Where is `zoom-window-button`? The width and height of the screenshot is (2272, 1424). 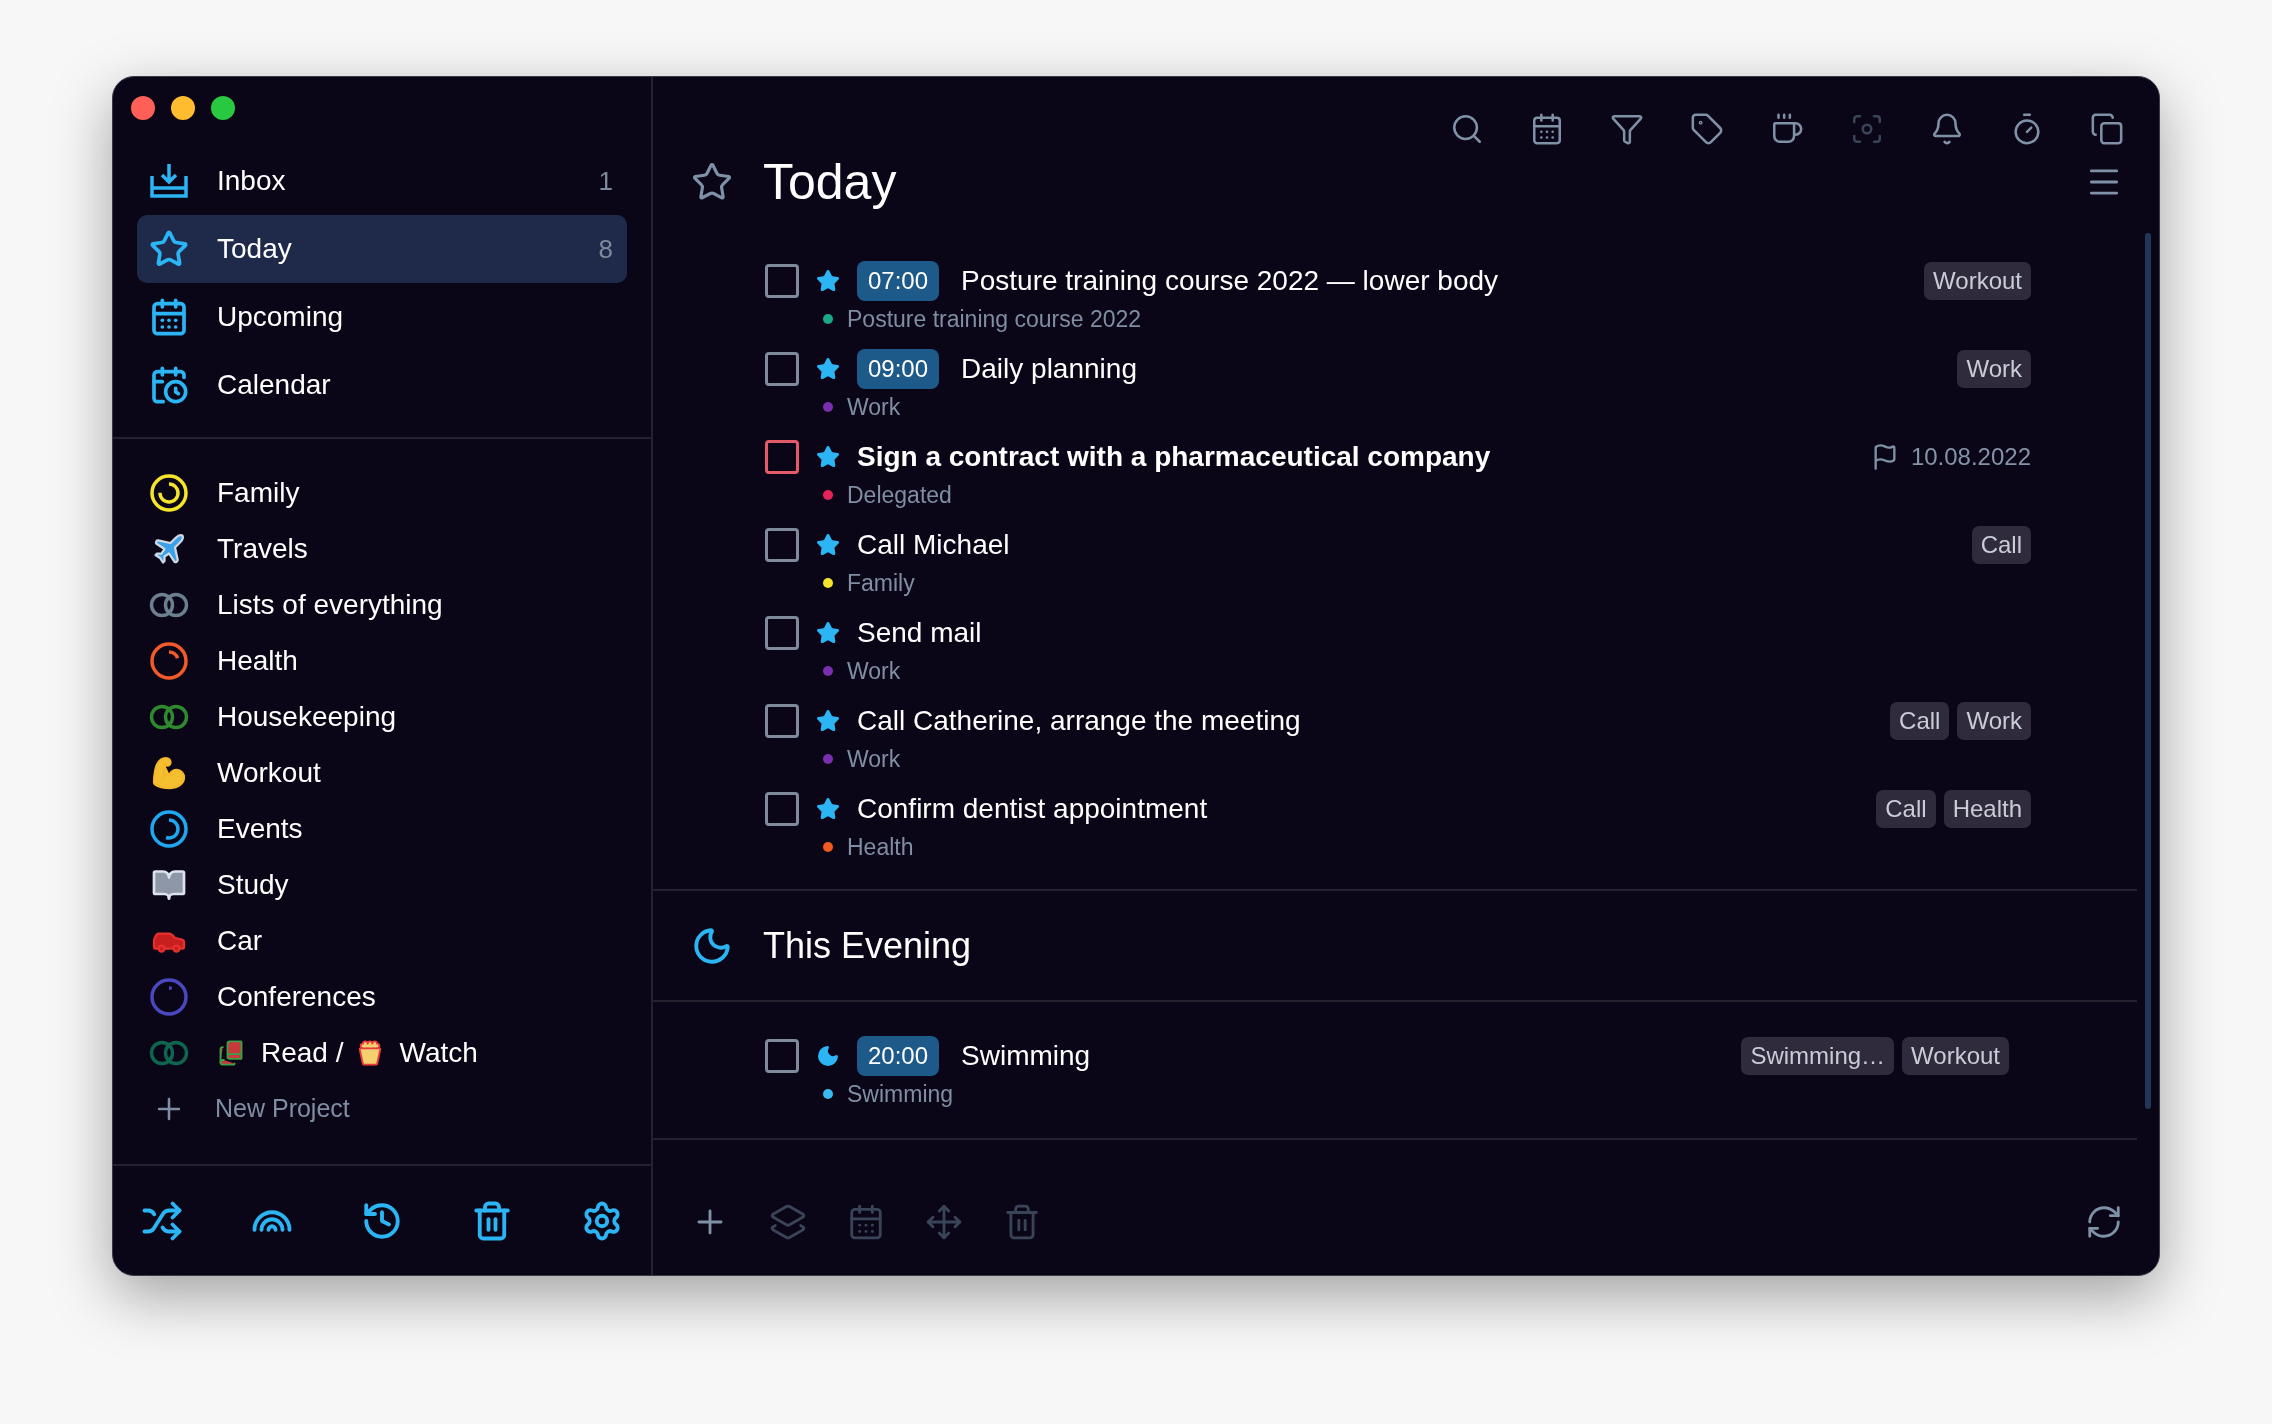
zoom-window-button is located at coordinates (223, 108).